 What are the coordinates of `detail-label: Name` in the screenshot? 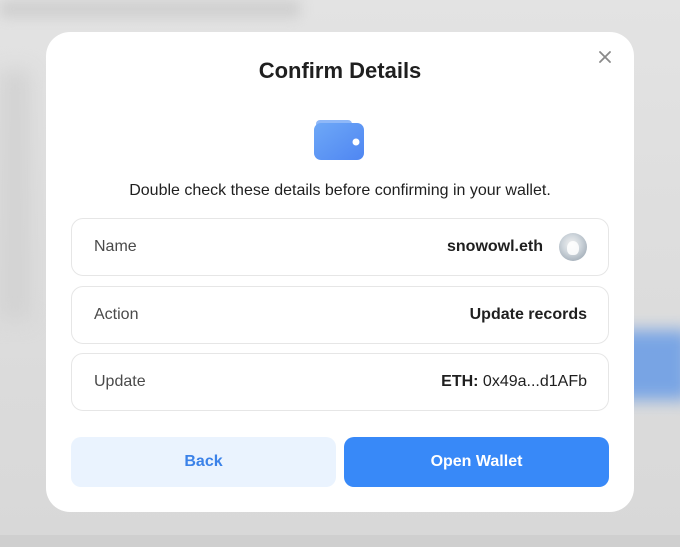 It's located at (115, 246).